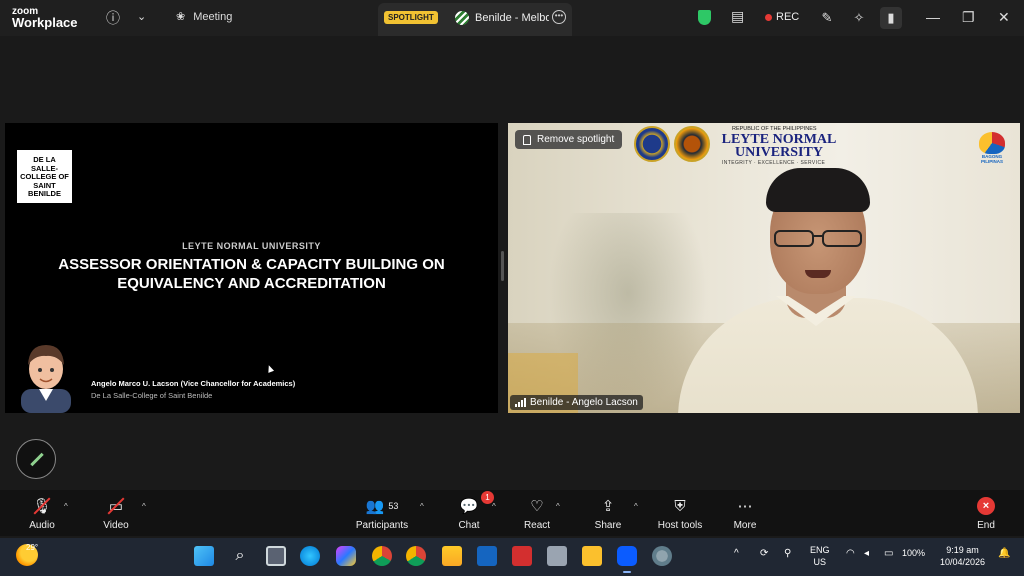  I want to click on restore-icon: ❐, so click(968, 17).